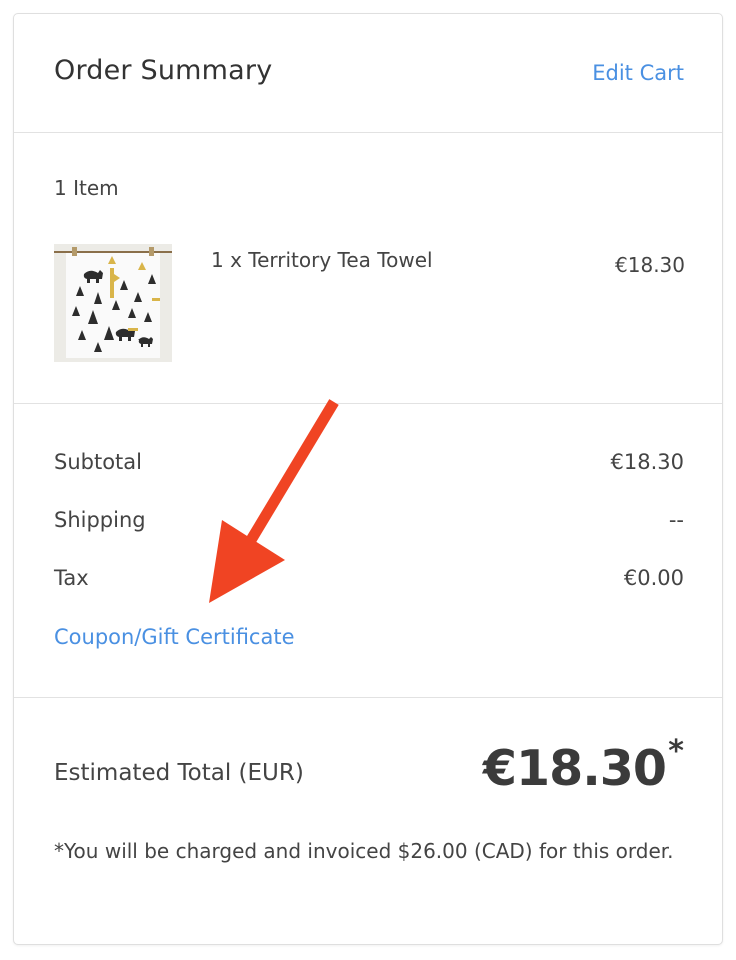 The image size is (736, 960). I want to click on page-title: Order Summary, so click(163, 70).